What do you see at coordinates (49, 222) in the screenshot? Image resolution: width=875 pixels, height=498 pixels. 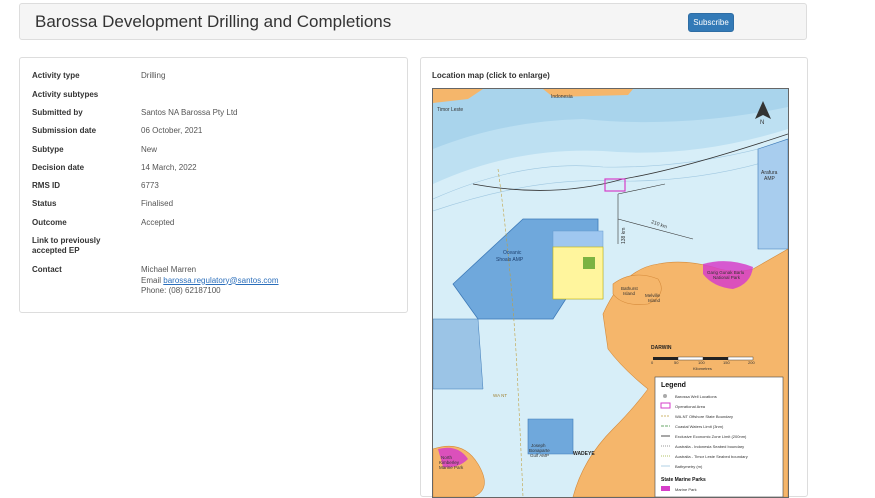 I see `detail-label: Outcome` at bounding box center [49, 222].